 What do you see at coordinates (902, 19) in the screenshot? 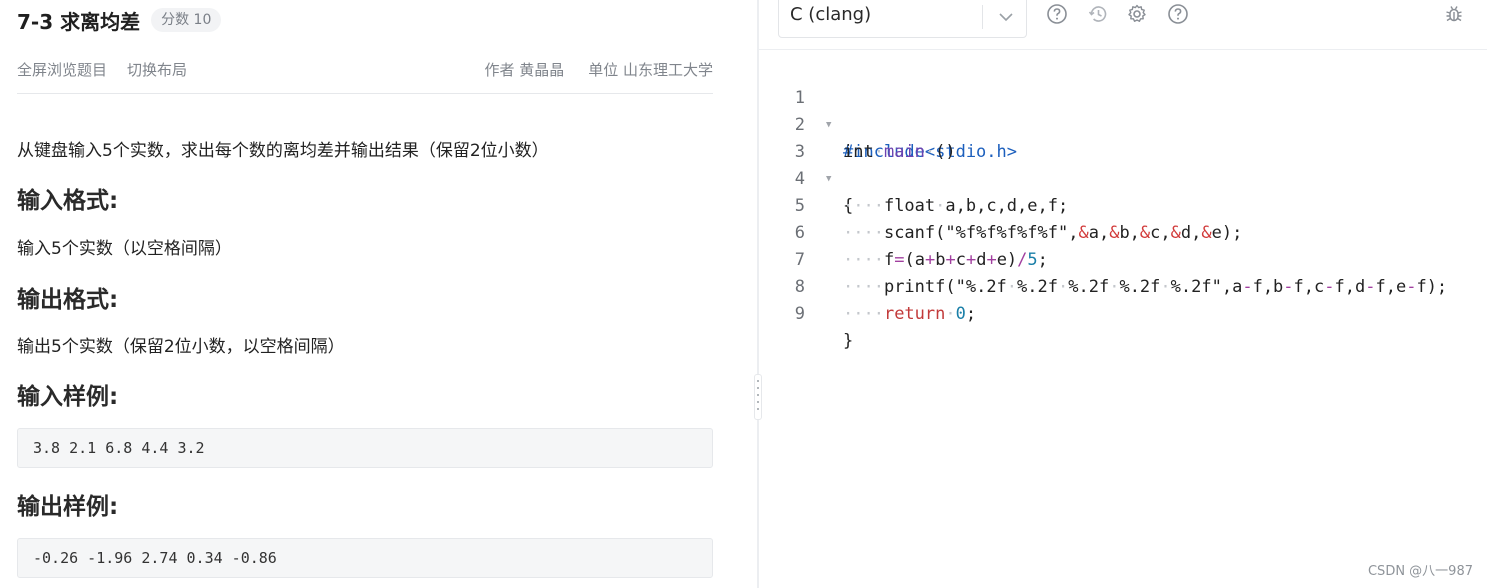
I see `language-select: C (clang)` at bounding box center [902, 19].